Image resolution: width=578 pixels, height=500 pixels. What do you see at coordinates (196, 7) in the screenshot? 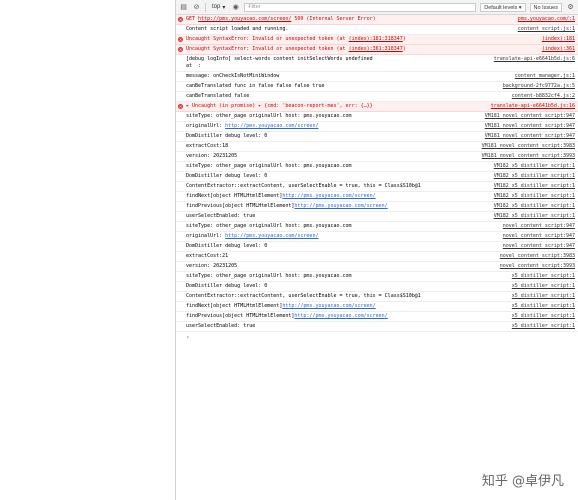
I see `clear-console-icon: ⊘` at bounding box center [196, 7].